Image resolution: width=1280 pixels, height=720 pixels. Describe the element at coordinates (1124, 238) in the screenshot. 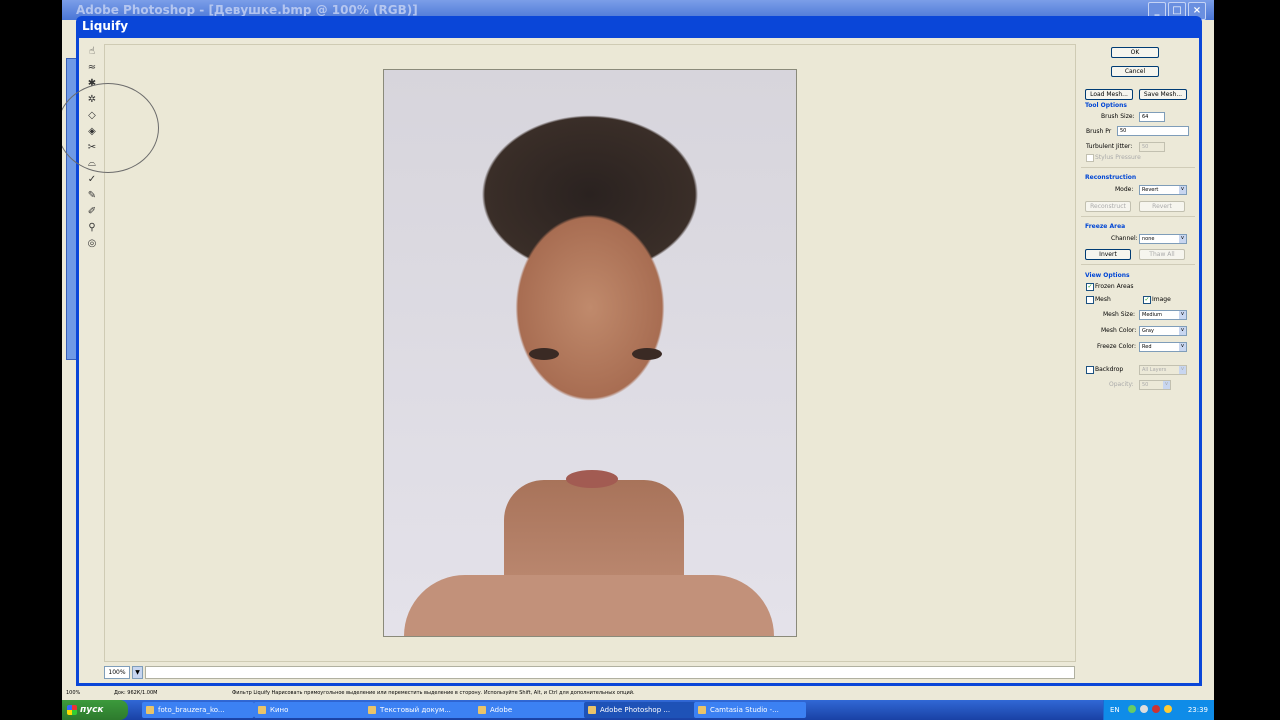

I see `channel-label: Channel:` at that location.